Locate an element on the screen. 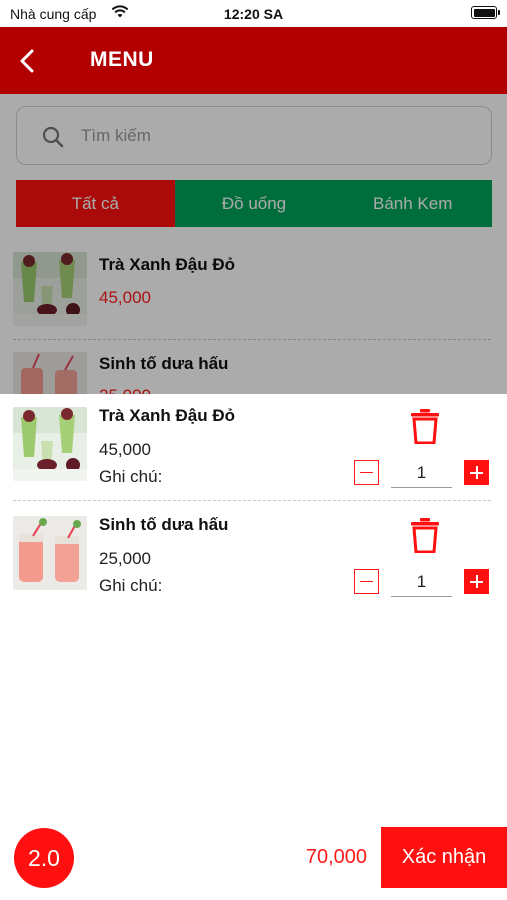  clock: 12:20 SA is located at coordinates (253, 14).